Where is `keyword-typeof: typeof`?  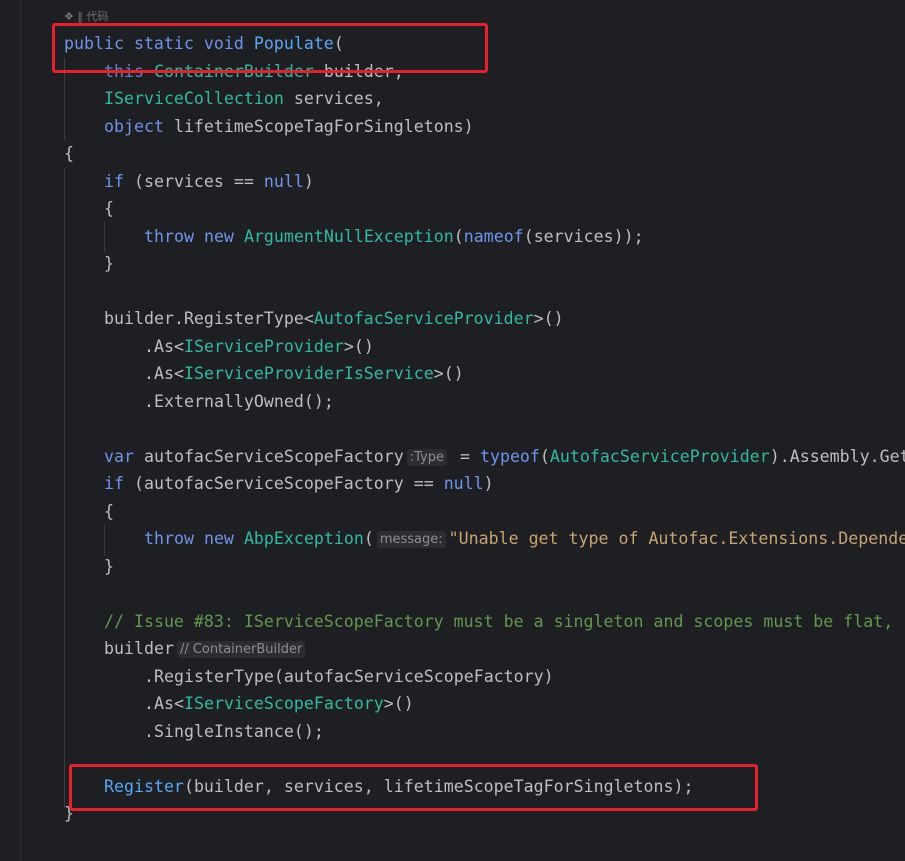 keyword-typeof: typeof is located at coordinates (509, 456).